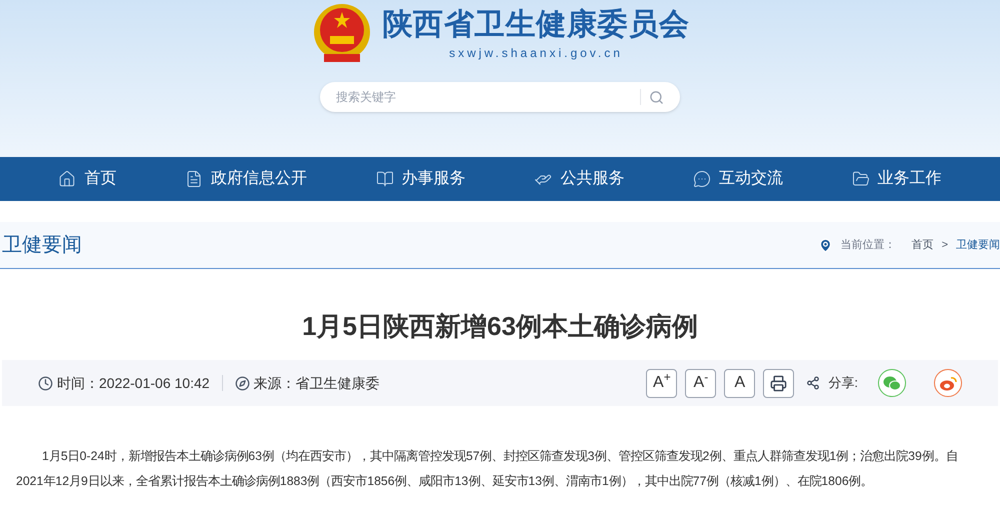 The image size is (1000, 521). Describe the element at coordinates (861, 179) in the screenshot. I see `folder-icon` at that location.